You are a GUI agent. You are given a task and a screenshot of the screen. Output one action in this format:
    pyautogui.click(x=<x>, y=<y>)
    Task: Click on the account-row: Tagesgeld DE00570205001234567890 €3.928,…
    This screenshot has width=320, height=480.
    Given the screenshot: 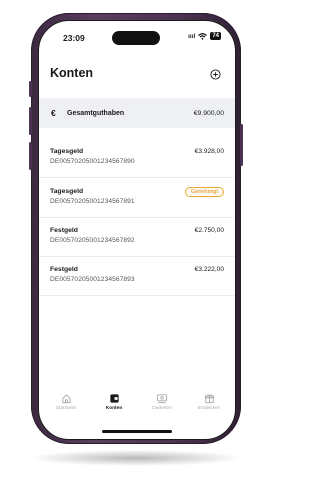 What is the action you would take?
    pyautogui.click(x=137, y=158)
    